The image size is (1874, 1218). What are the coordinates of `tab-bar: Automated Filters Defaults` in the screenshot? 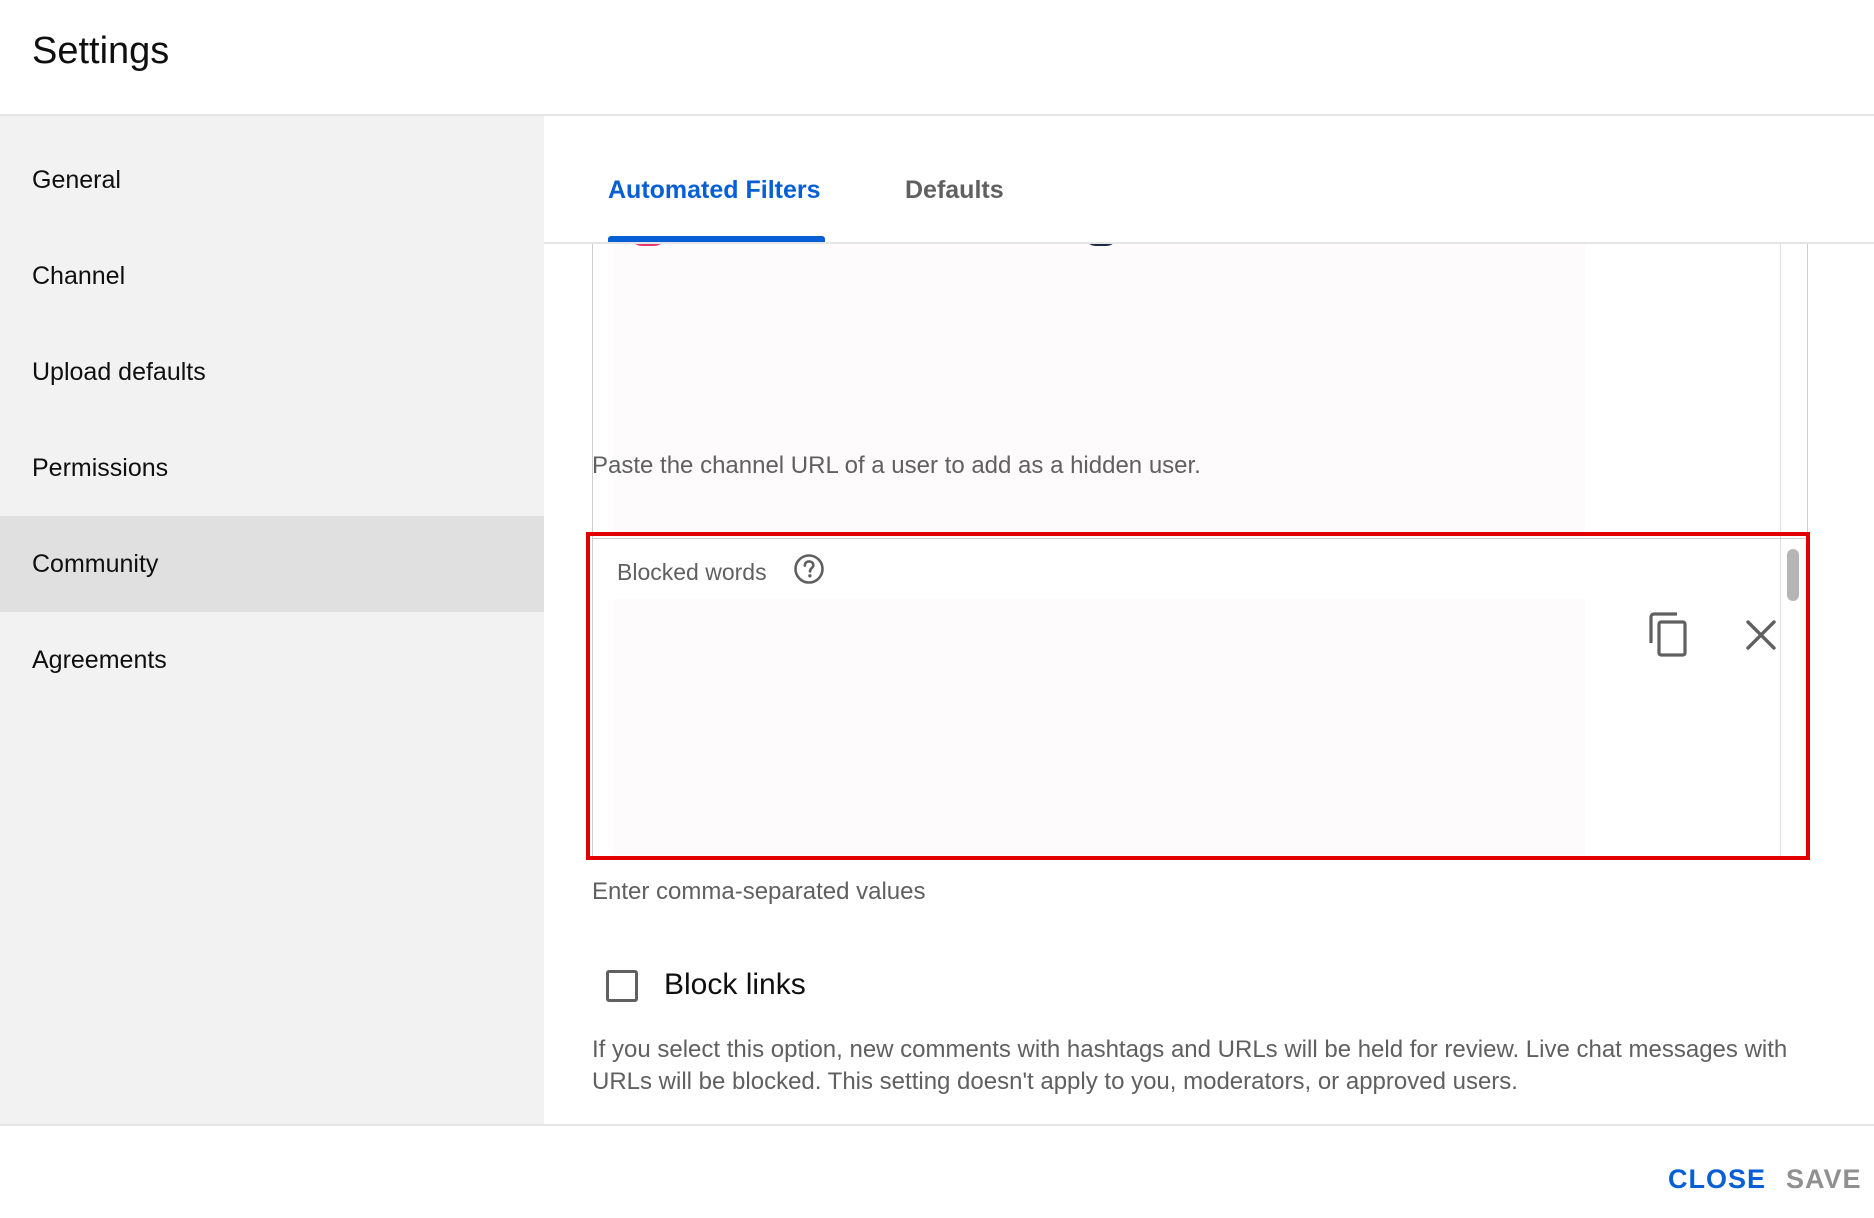 It's located at (1209, 180).